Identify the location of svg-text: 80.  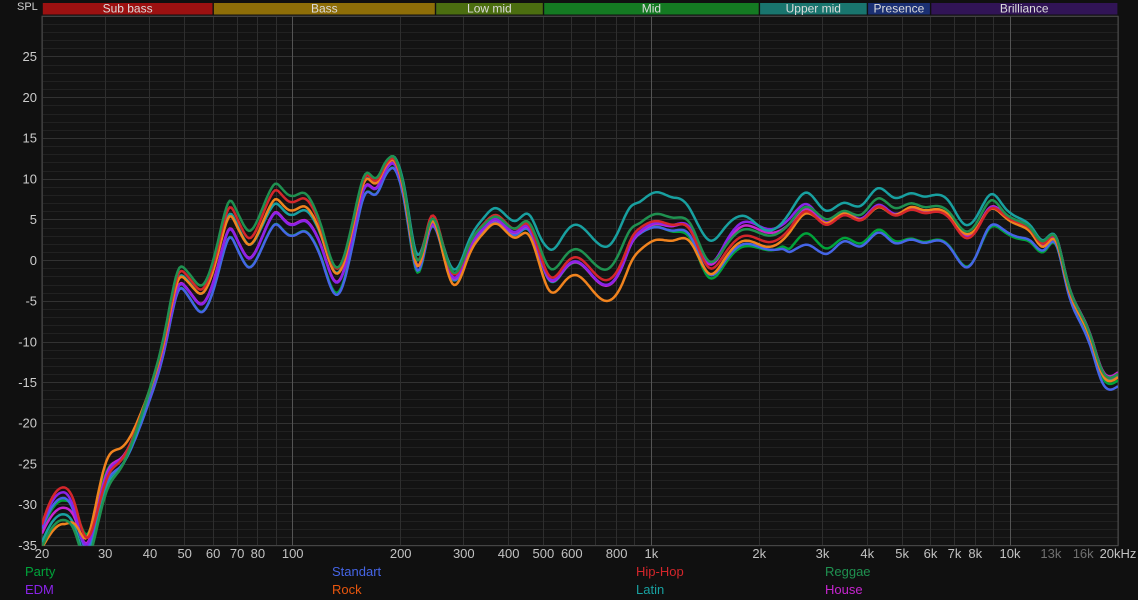
(258, 553).